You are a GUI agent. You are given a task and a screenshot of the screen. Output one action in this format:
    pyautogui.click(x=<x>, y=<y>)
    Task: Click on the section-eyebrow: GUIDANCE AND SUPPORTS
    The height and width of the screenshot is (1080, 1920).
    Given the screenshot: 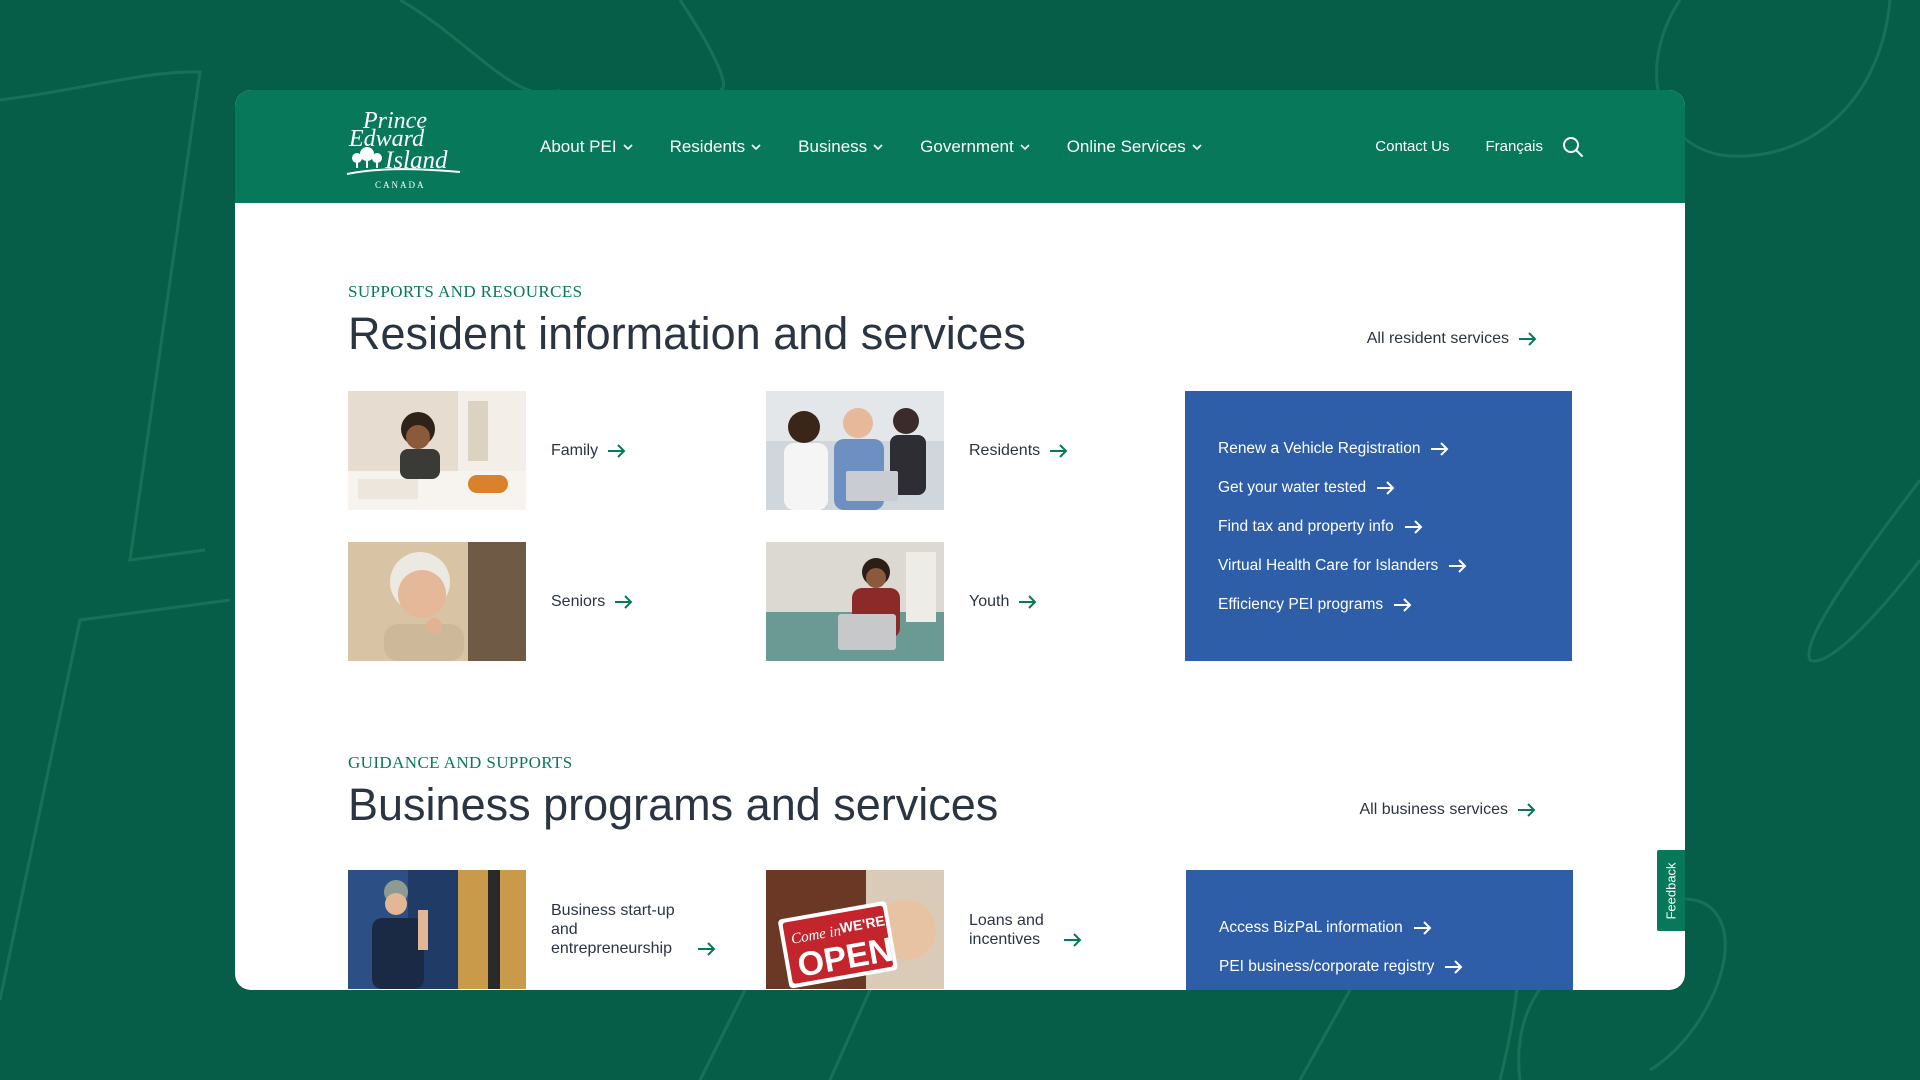 What is the action you would take?
    pyautogui.click(x=460, y=762)
    